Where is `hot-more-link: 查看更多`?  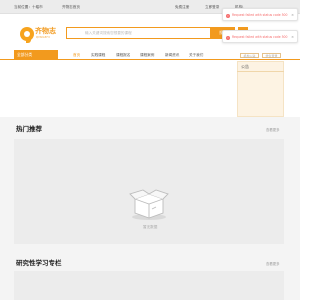
hot-more-link: 查看更多 is located at coordinates (273, 129).